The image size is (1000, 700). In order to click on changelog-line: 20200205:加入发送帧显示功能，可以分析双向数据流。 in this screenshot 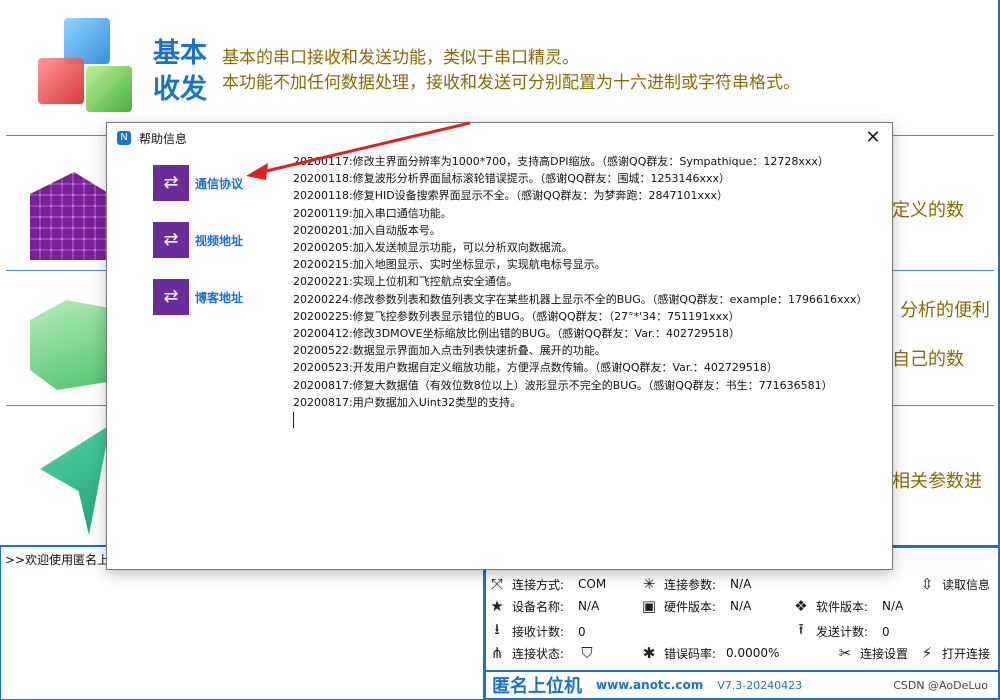, I will do `click(433, 248)`.